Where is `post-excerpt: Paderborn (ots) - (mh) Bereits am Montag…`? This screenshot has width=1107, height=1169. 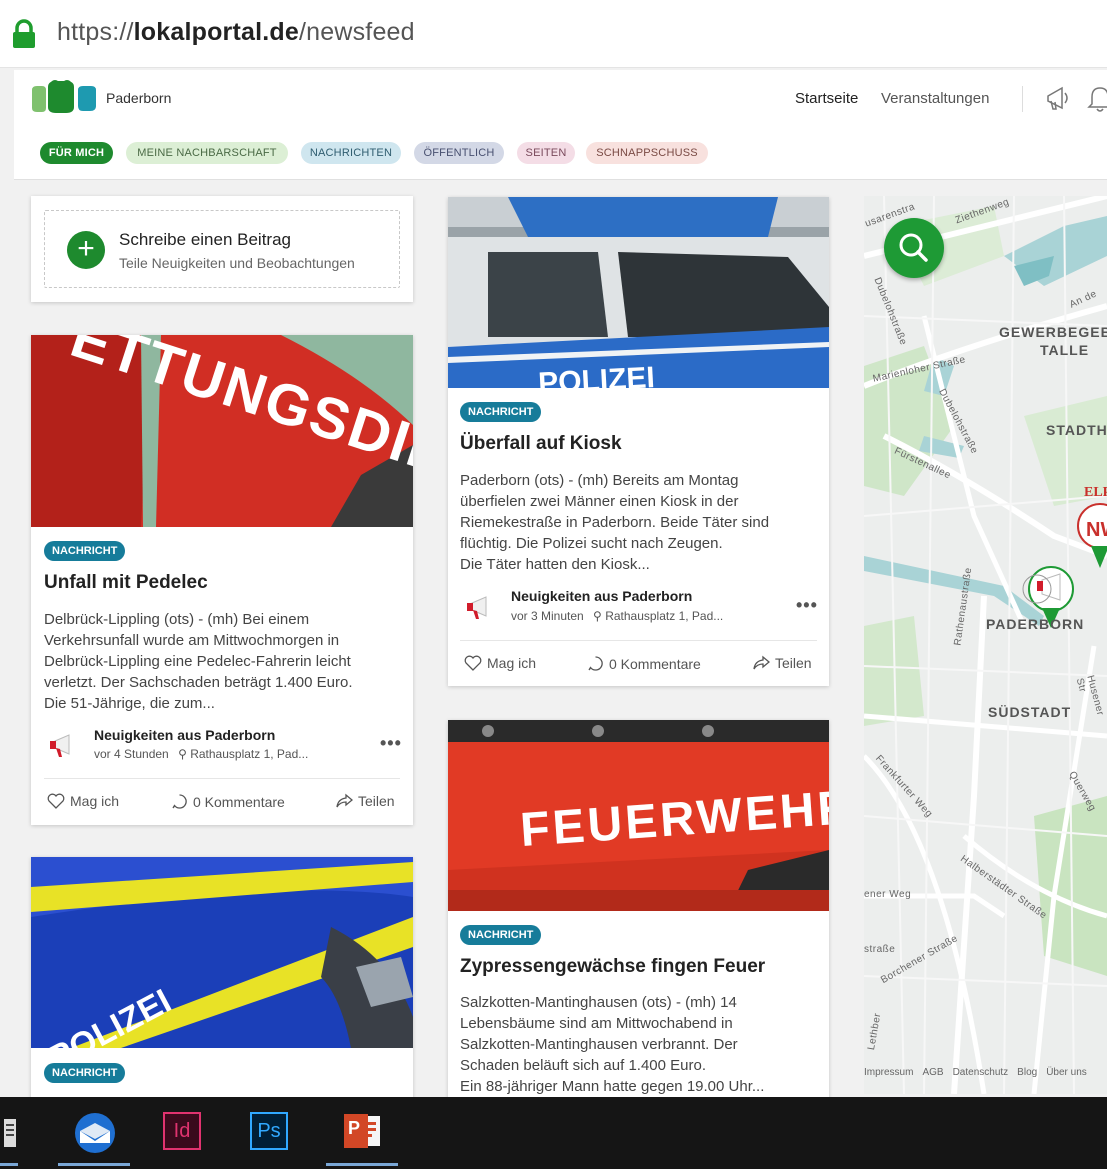
post-excerpt: Paderborn (ots) - (mh) Bereits am Montag… is located at coordinates (614, 522).